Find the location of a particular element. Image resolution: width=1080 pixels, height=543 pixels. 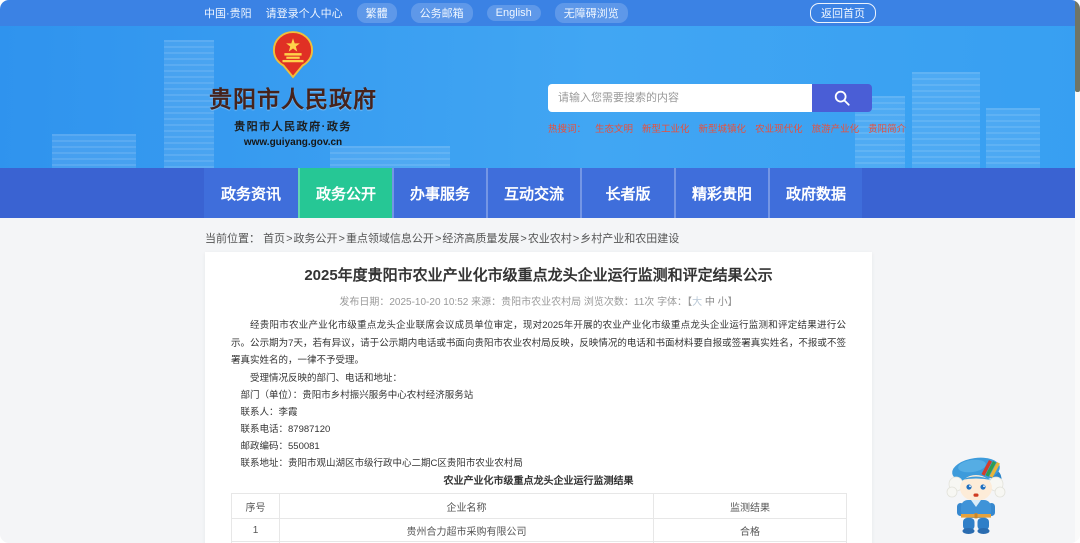

site-title: 贵阳市人民政府 is located at coordinates (293, 99).